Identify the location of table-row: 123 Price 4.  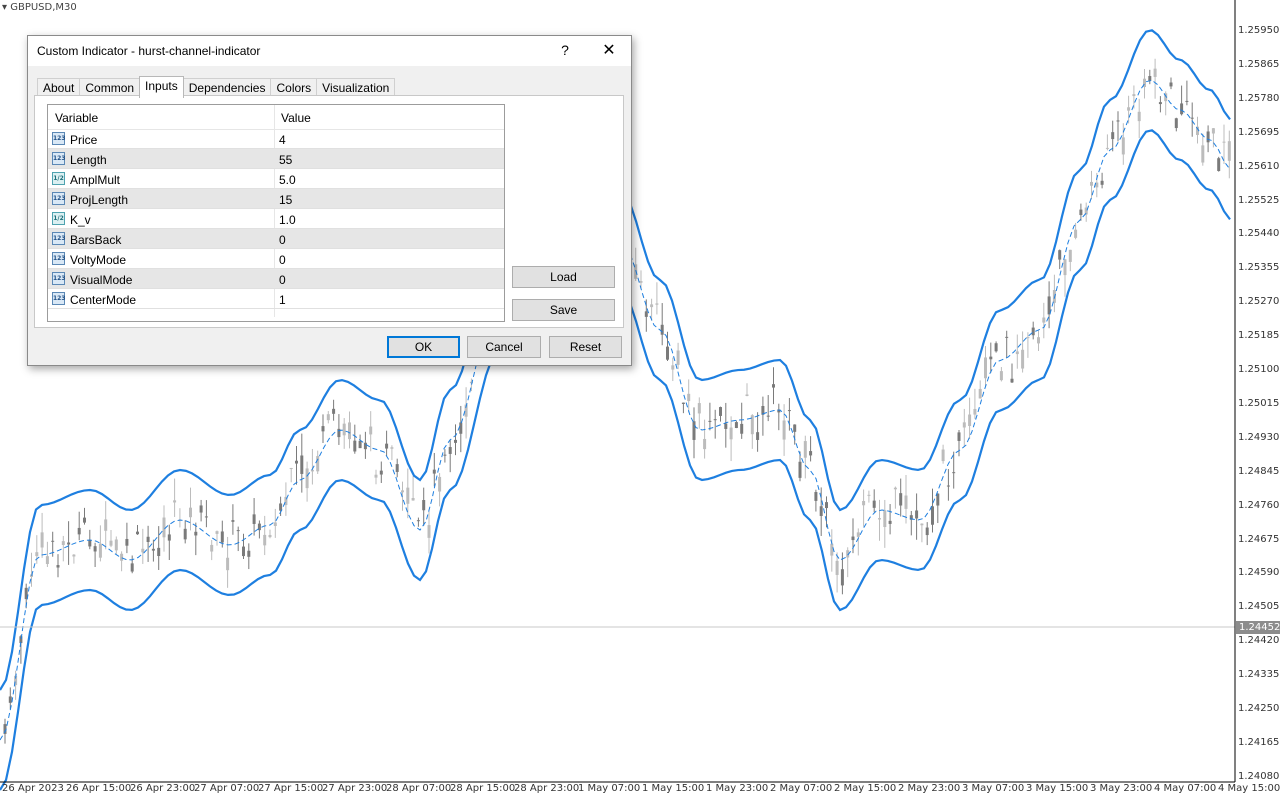
(276, 139).